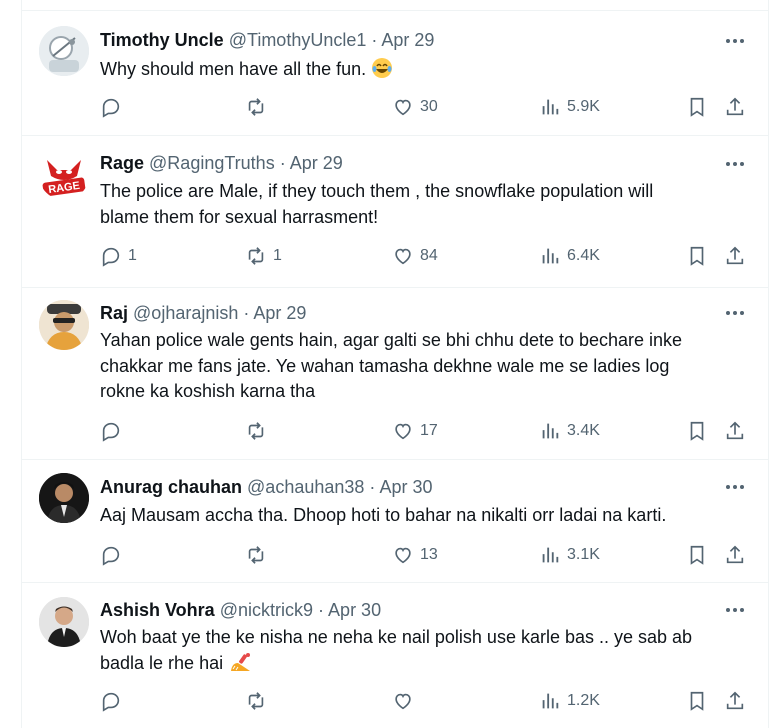 Image resolution: width=777 pixels, height=728 pixels. What do you see at coordinates (239, 216) in the screenshot?
I see `tweet-text-line: blame them for sexual harrasment!` at bounding box center [239, 216].